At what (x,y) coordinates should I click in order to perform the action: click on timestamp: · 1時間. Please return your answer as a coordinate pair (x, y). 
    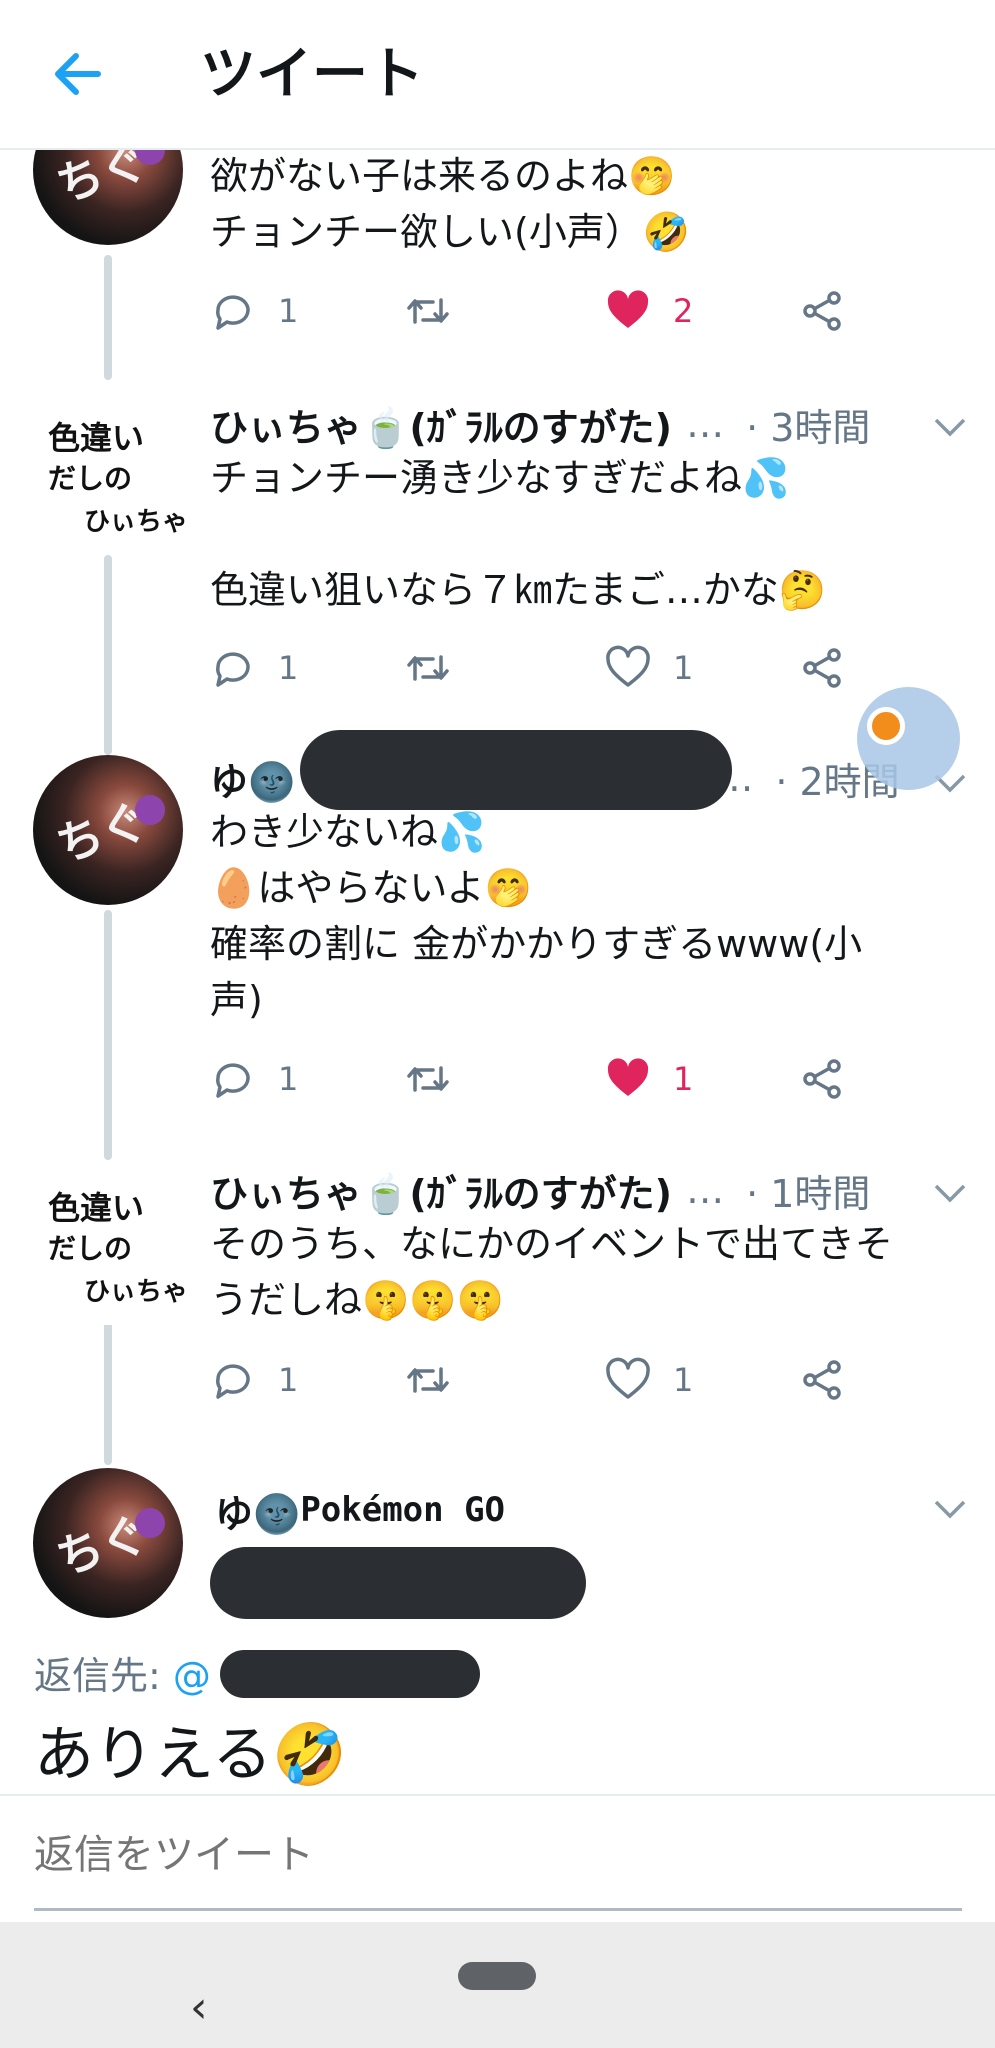
    Looking at the image, I should click on (808, 1190).